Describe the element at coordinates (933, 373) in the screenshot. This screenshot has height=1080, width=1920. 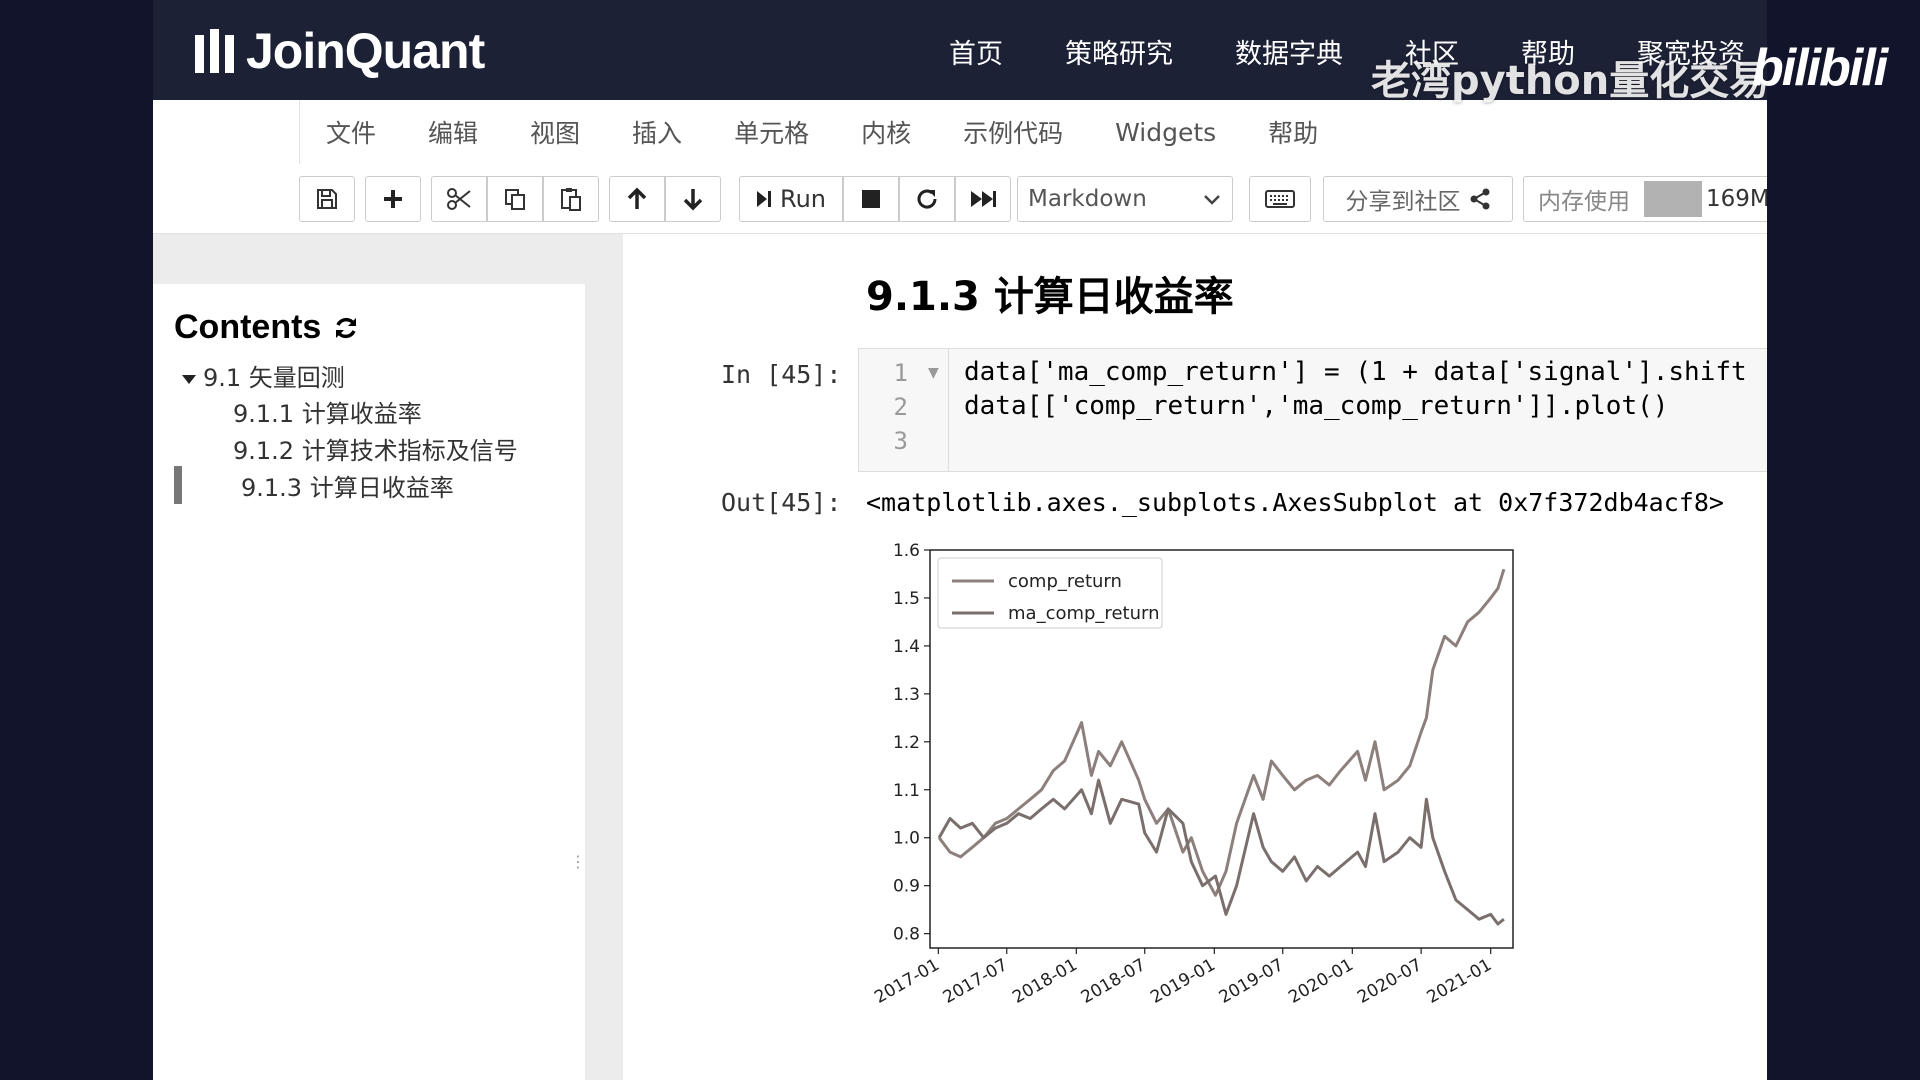
I see `fold-arrow-icon: ▼` at that location.